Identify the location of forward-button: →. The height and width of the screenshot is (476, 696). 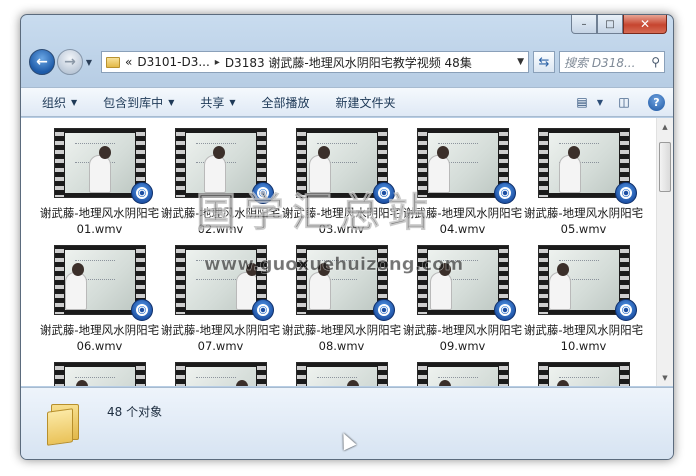
(70, 62).